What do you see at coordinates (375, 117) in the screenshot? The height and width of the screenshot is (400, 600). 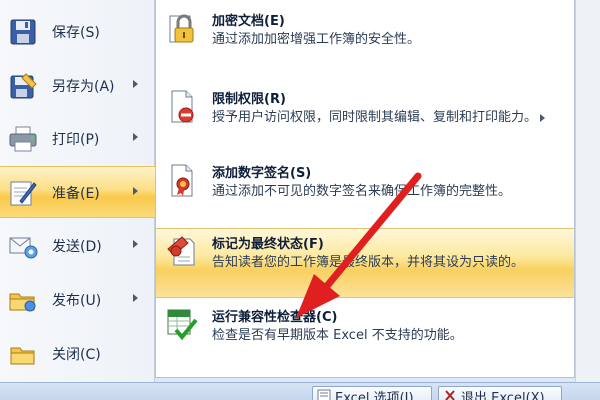 I see `submenu-item-description: 授予用户访问权限，同时限制其编辑、复制和打印能力。` at bounding box center [375, 117].